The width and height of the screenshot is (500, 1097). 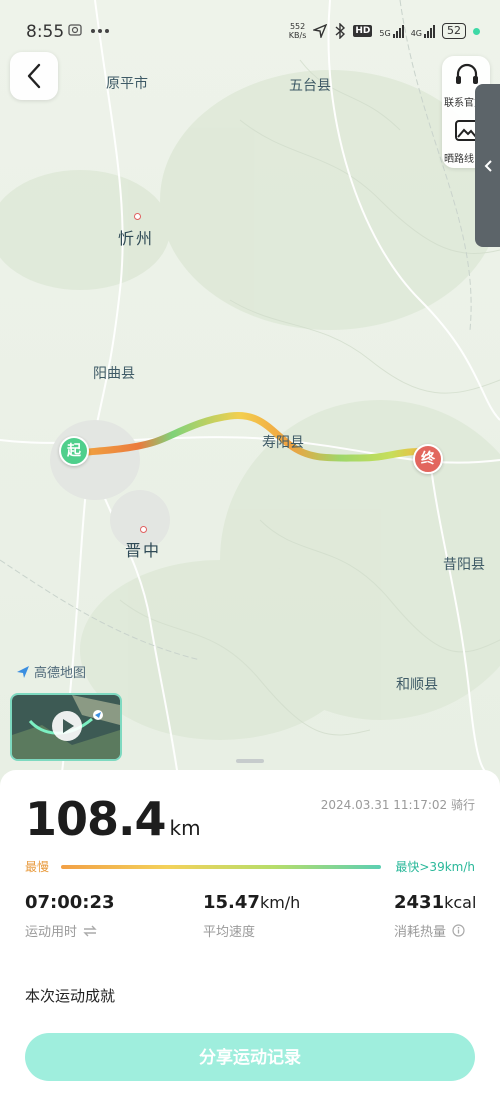 I want to click on speed-legend: 最慢 最快>39km/h, so click(x=250, y=866).